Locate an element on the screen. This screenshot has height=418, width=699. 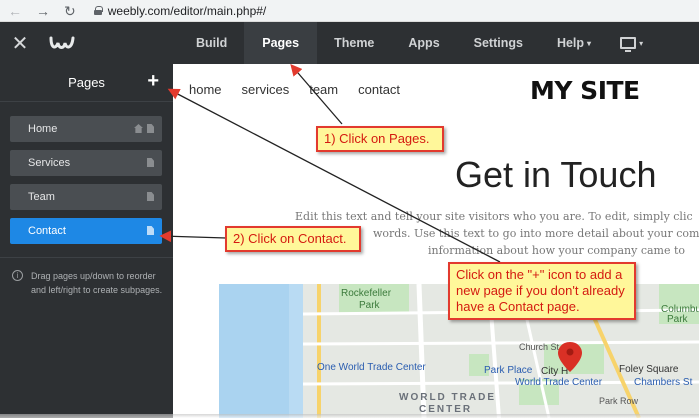
device-preview-toggle: ▾ is located at coordinates (632, 44).